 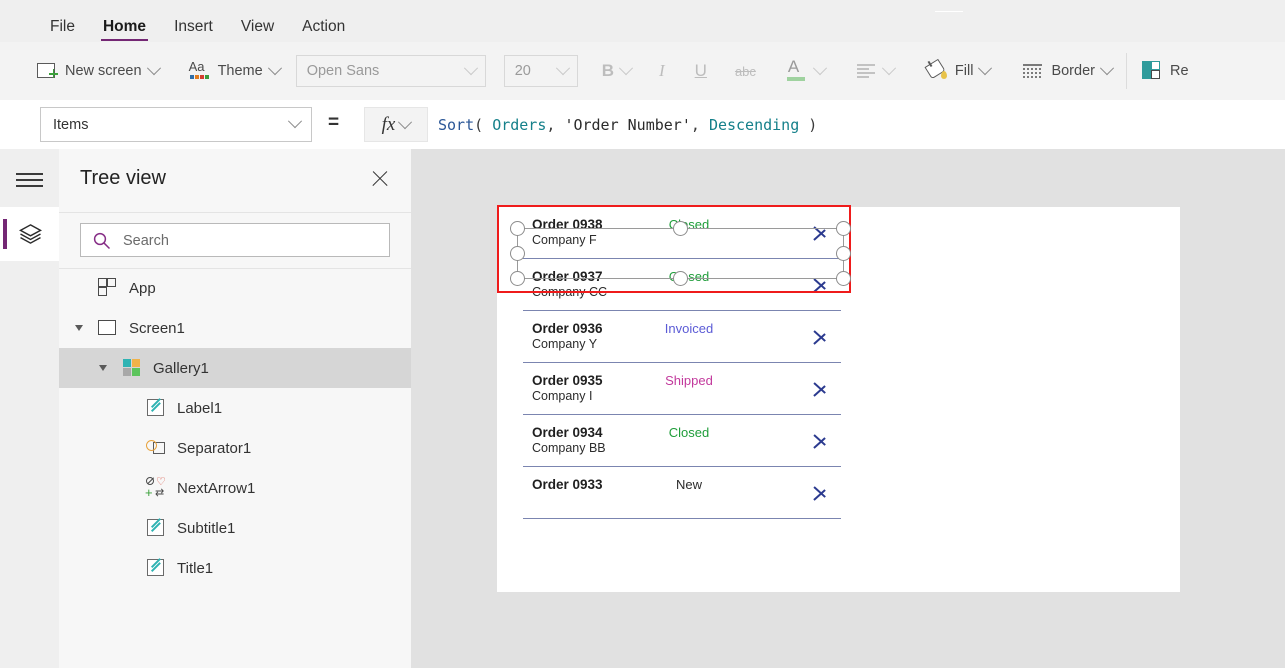 I want to click on align-button, so click(x=874, y=71).